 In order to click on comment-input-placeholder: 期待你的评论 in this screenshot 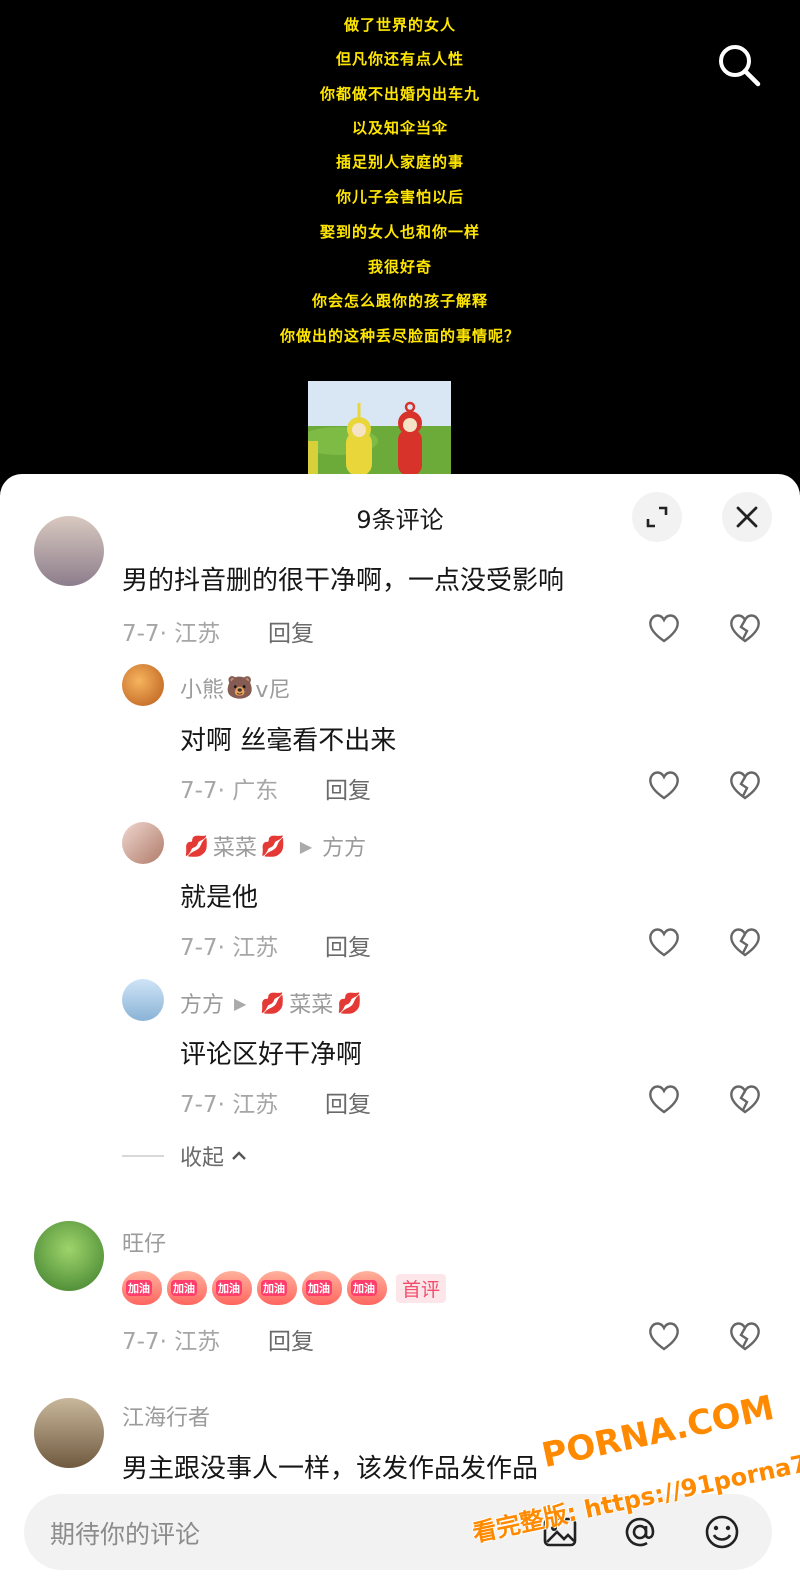, I will do `click(125, 1534)`.